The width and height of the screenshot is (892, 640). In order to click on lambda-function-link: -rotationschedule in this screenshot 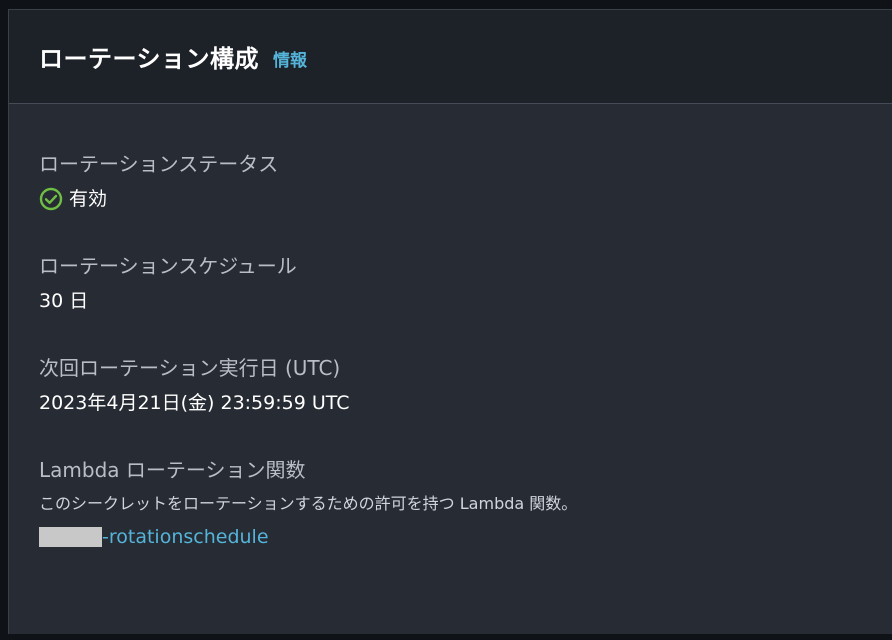, I will do `click(465, 537)`.